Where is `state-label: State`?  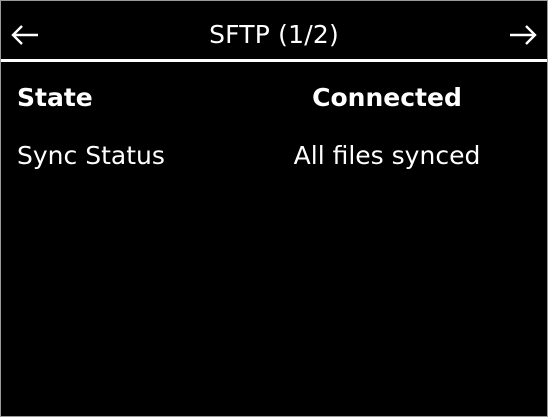
state-label: State is located at coordinates (55, 97).